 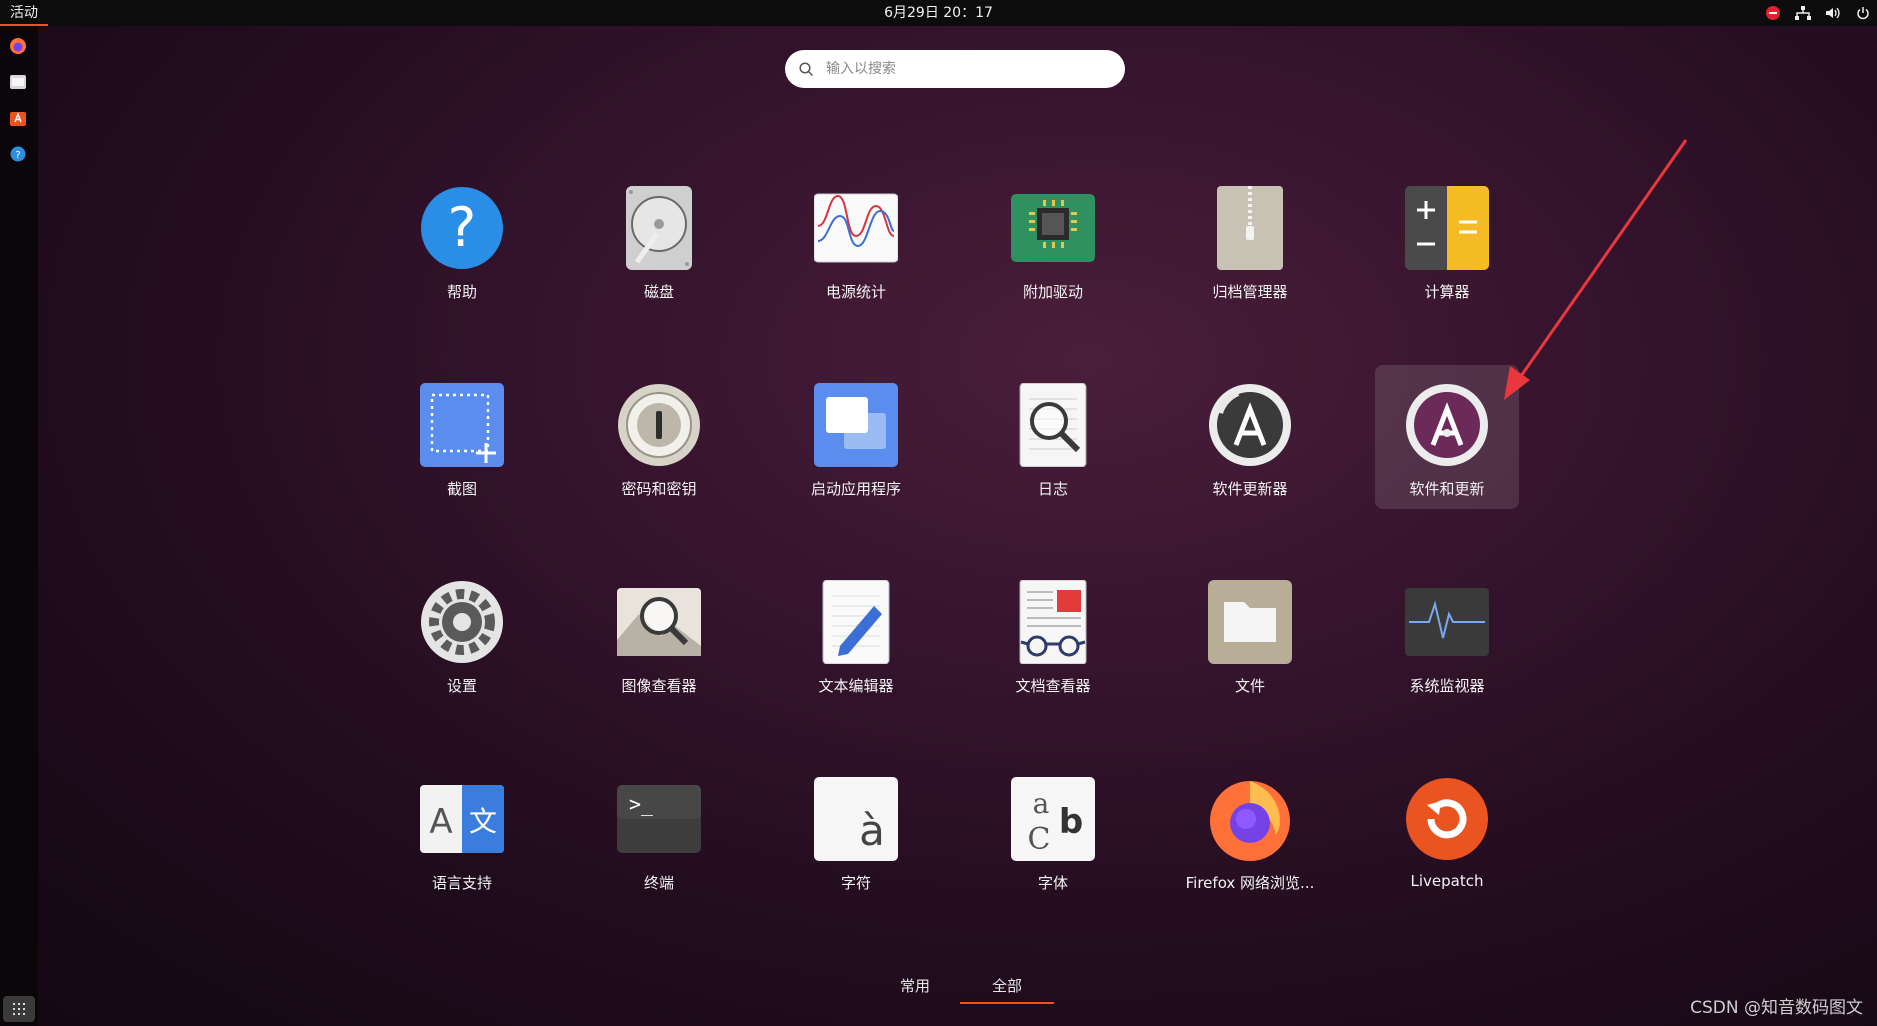 I want to click on software-properties-icon, so click(x=1447, y=425).